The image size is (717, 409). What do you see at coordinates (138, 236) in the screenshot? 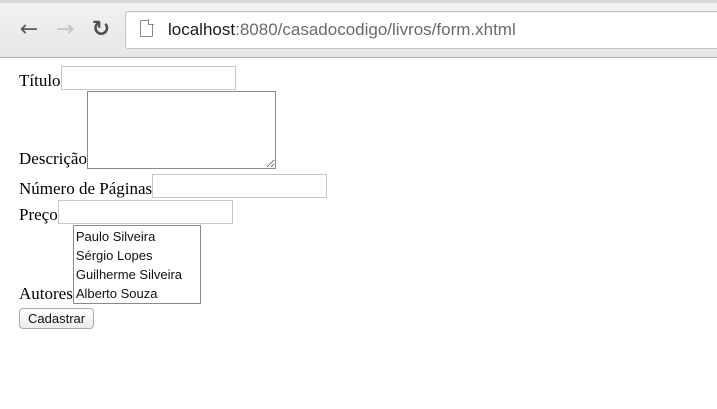
I see `autor-option: Paulo Silveira` at bounding box center [138, 236].